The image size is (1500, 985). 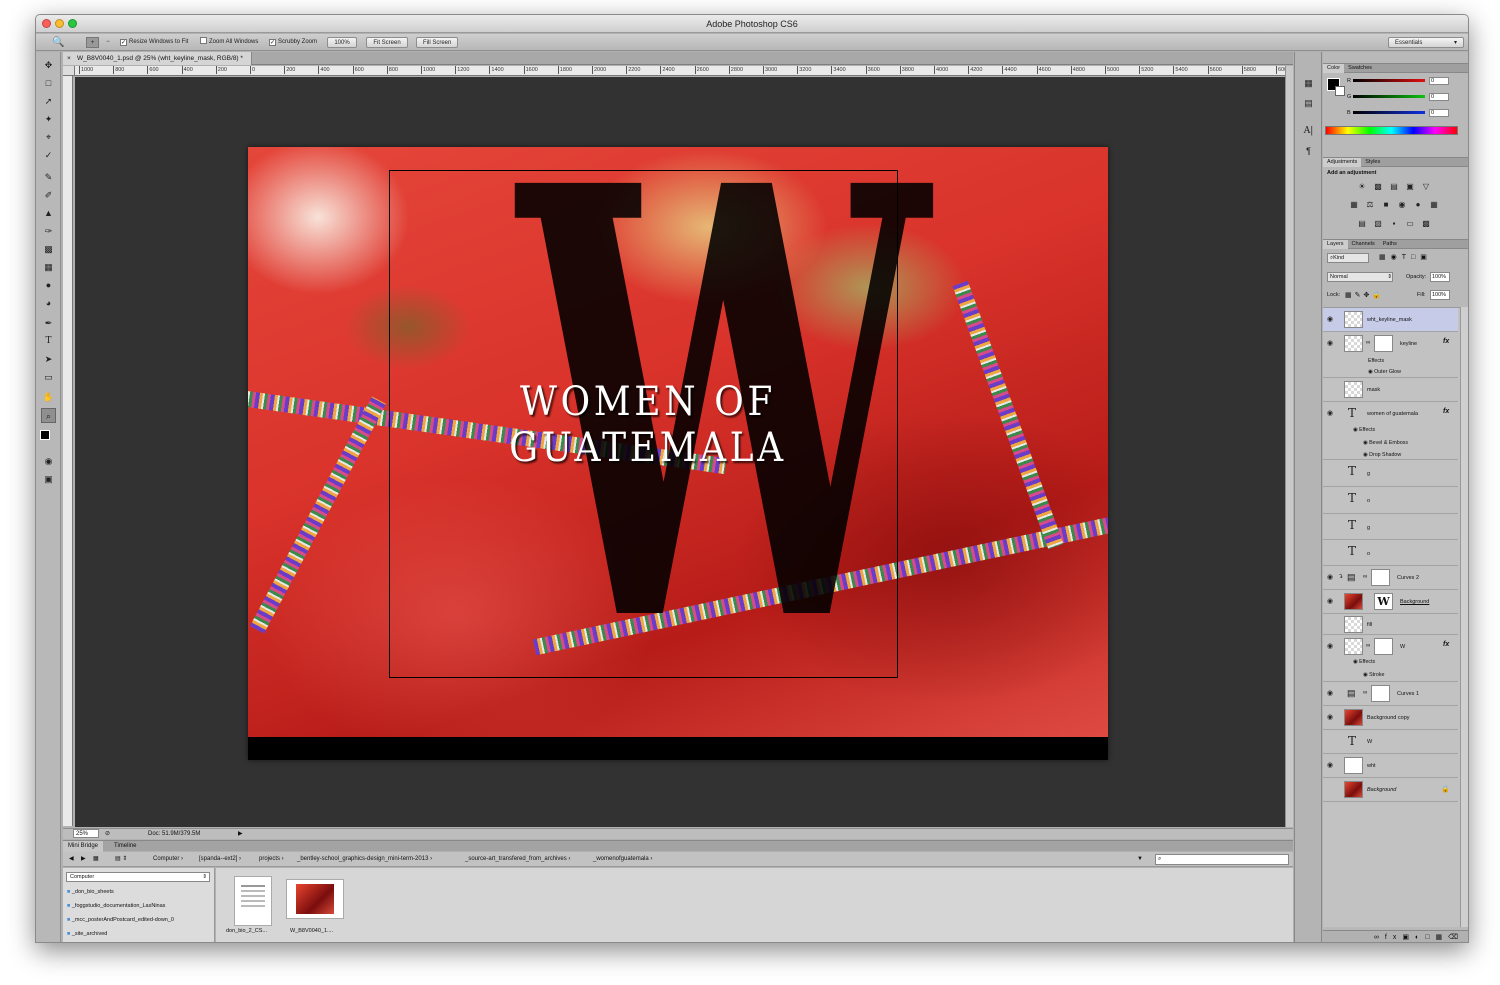 I want to click on tab-adjustments: Adjustments, so click(x=1342, y=162).